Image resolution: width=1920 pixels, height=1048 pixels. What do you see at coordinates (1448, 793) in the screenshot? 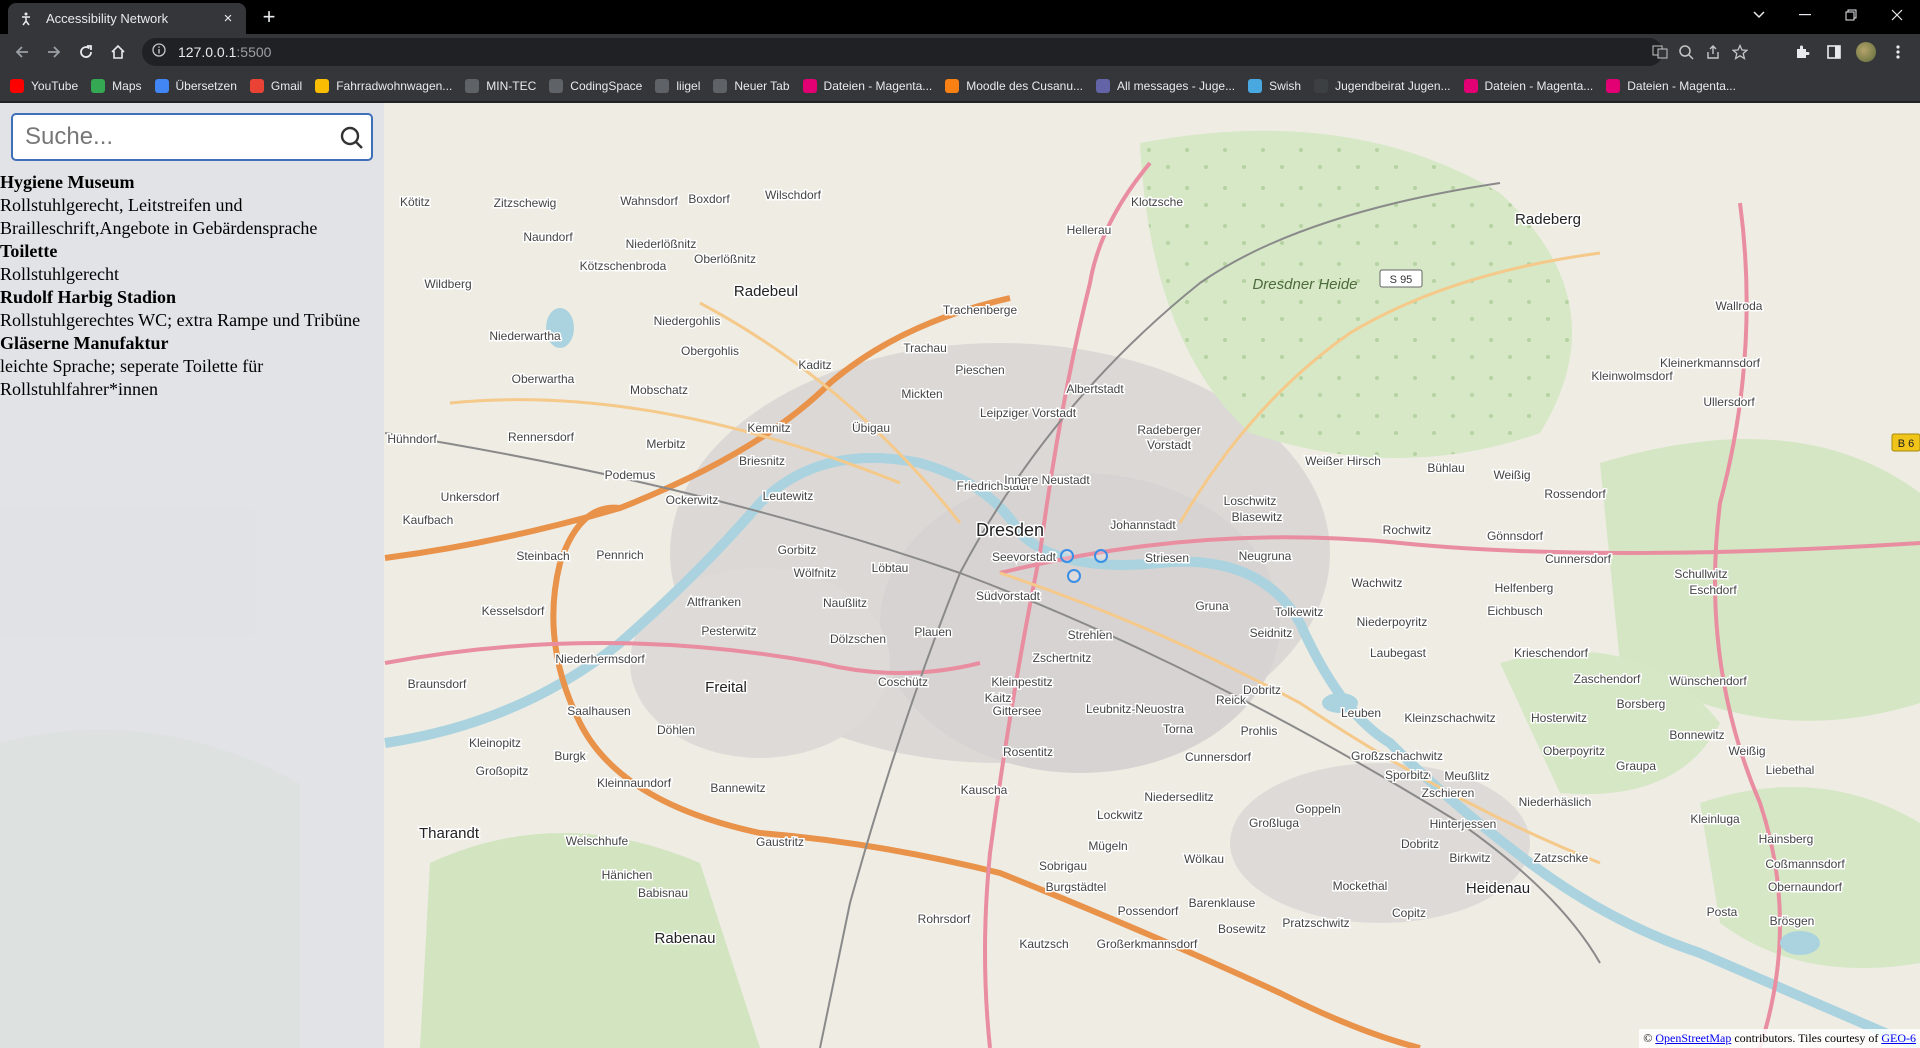
I see `map-place-label: Zschieren` at bounding box center [1448, 793].